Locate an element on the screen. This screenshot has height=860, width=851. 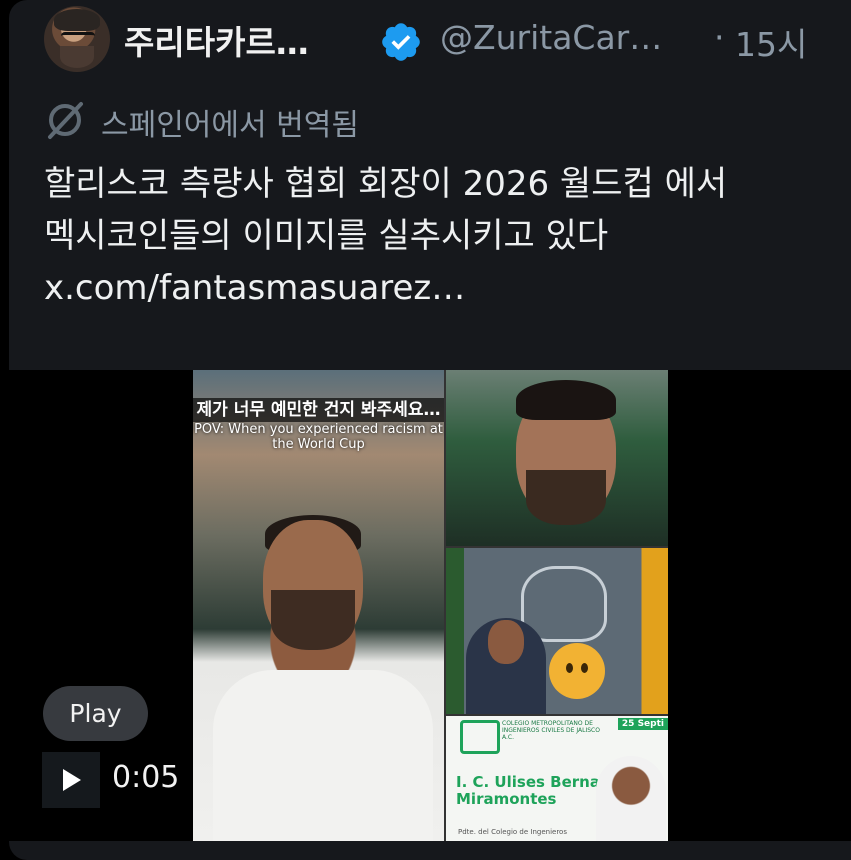
poster-photo is located at coordinates (631, 798).